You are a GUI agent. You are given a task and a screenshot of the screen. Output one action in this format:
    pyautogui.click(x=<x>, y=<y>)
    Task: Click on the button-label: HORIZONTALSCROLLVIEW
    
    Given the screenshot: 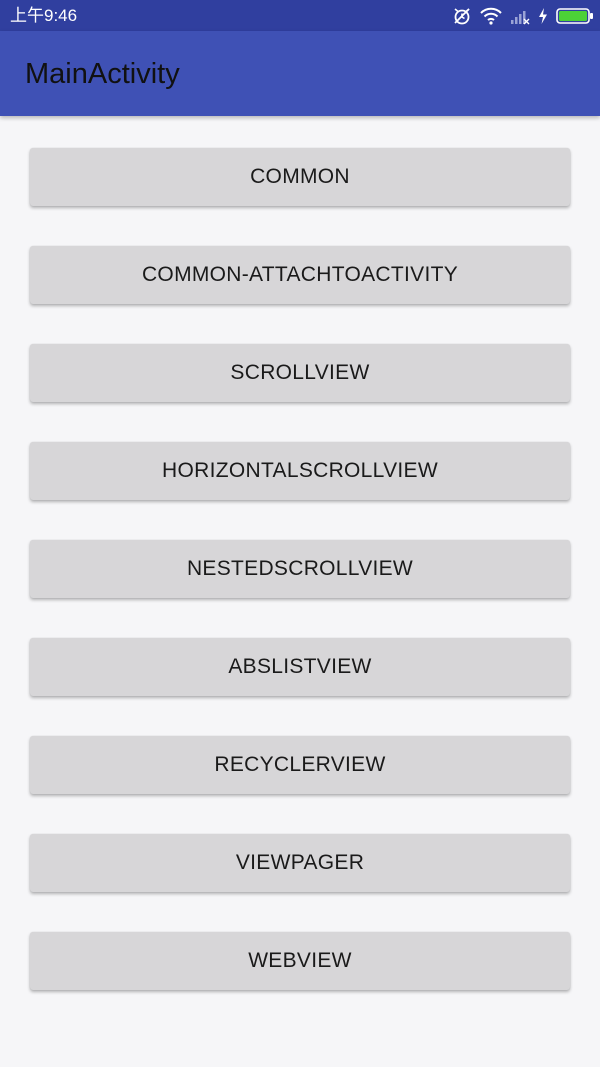 What is the action you would take?
    pyautogui.click(x=300, y=470)
    